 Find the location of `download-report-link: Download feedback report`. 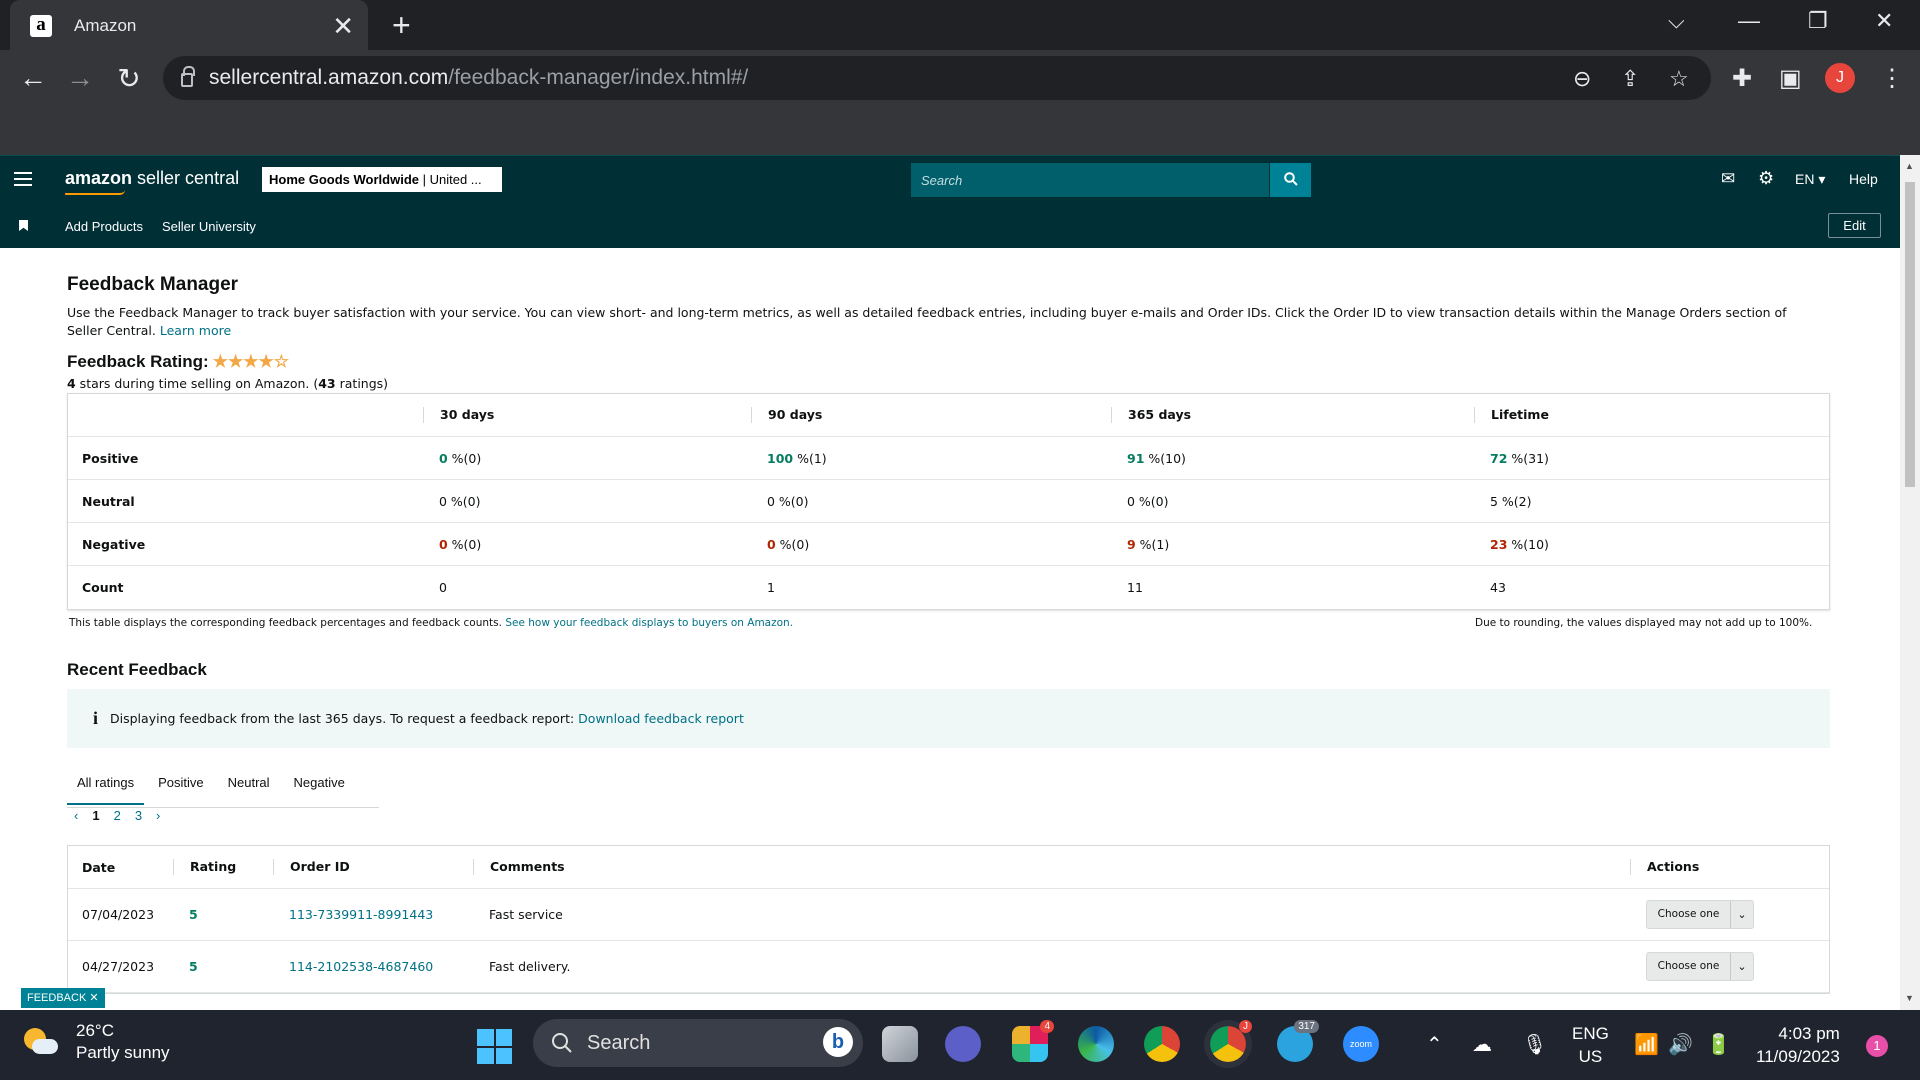

download-report-link: Download feedback report is located at coordinates (661, 718).